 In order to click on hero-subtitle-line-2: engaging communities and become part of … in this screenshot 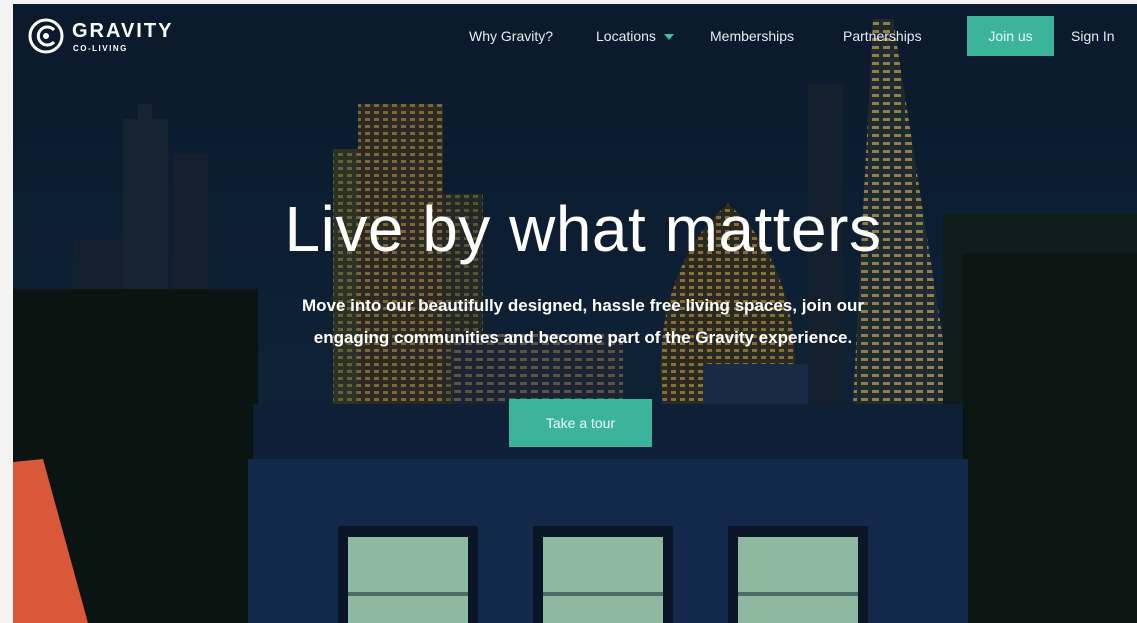, I will do `click(583, 337)`.